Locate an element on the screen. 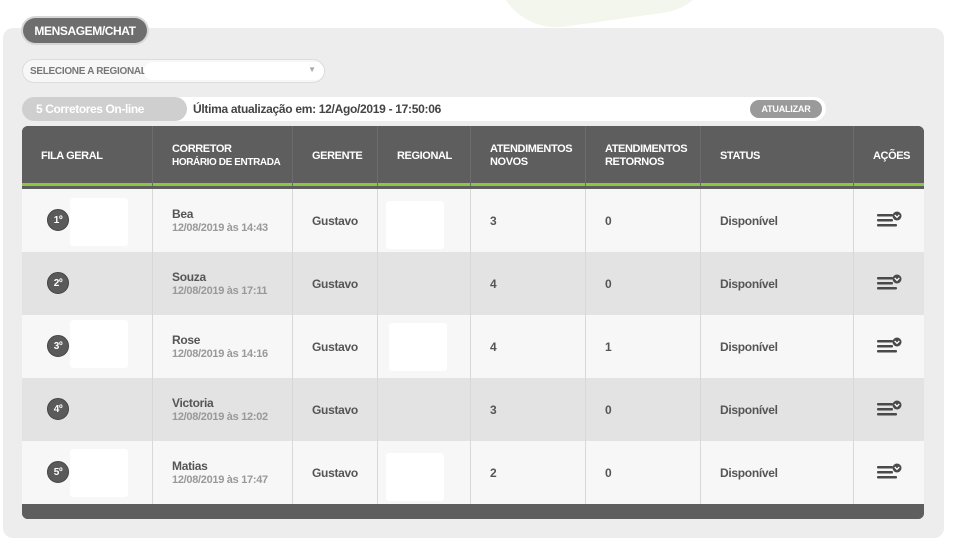 The image size is (960, 557). header-acoes: AÇÕES is located at coordinates (889, 156).